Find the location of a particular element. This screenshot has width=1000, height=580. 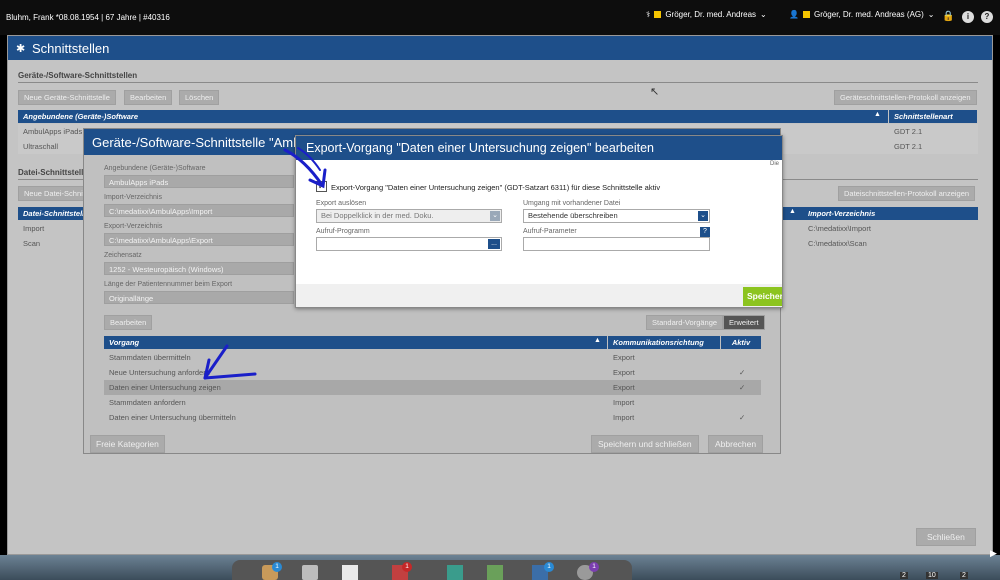

field-label: Zeichensatz is located at coordinates (123, 255).